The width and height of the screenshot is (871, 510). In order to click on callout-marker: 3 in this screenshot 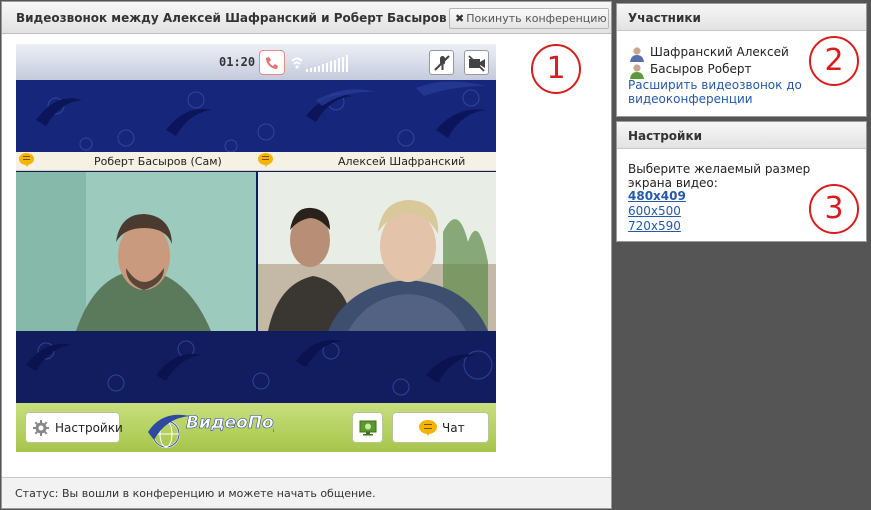, I will do `click(834, 209)`.